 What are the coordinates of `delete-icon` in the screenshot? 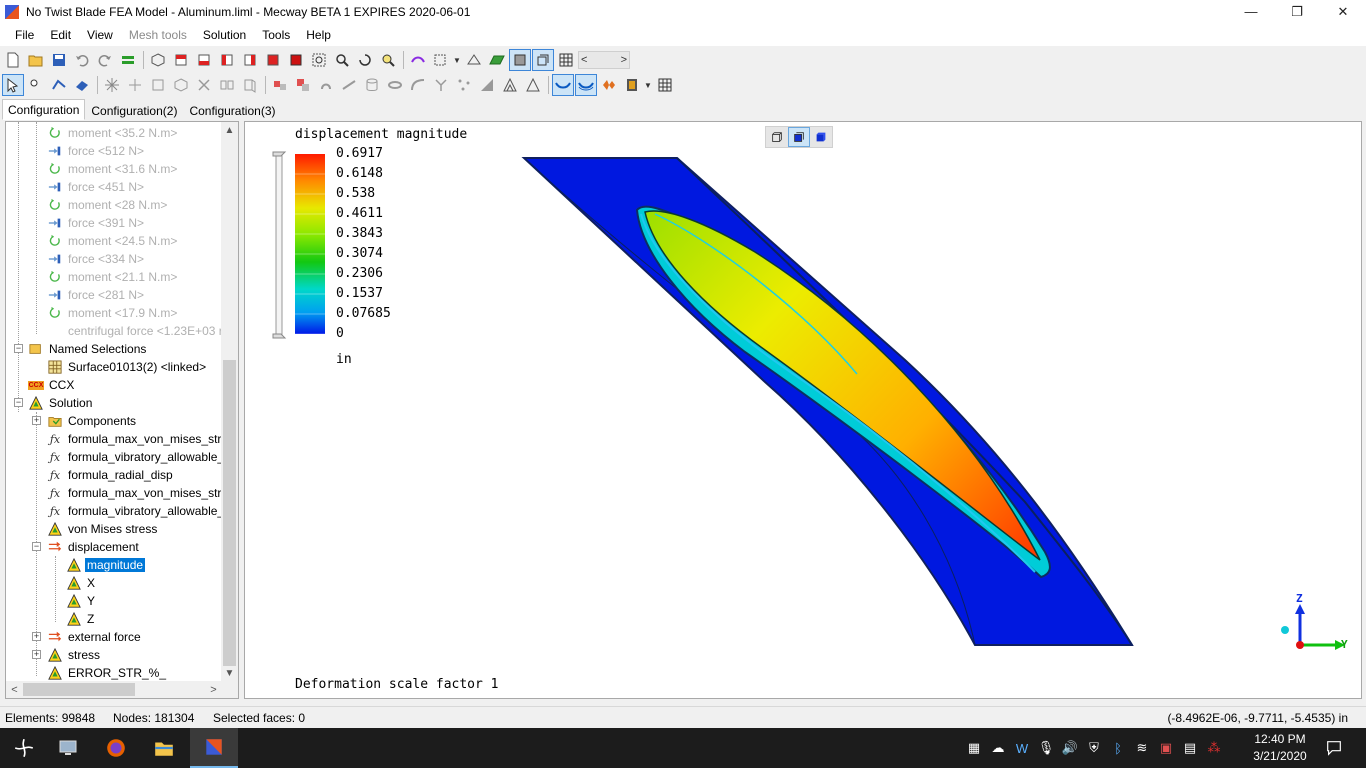 It's located at (204, 85).